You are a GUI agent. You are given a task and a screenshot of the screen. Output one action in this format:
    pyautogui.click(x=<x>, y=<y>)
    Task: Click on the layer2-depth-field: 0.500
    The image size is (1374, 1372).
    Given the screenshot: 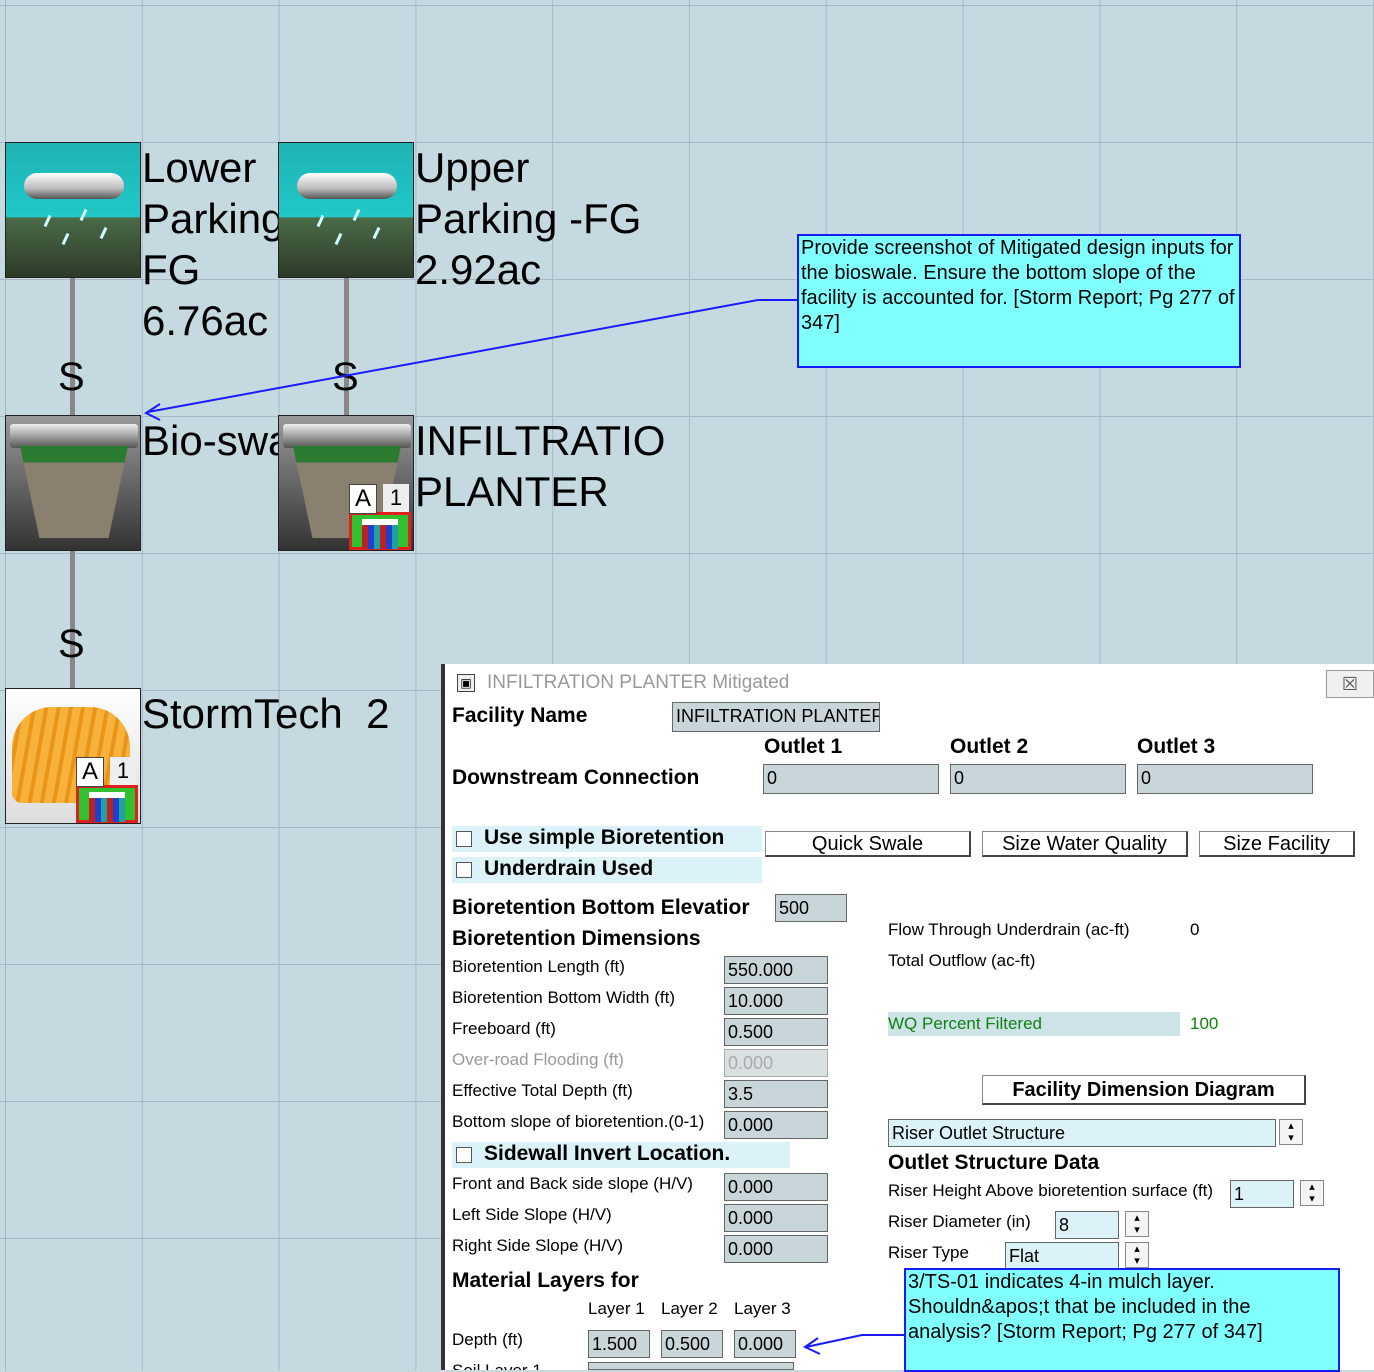 What is the action you would take?
    pyautogui.click(x=692, y=1344)
    